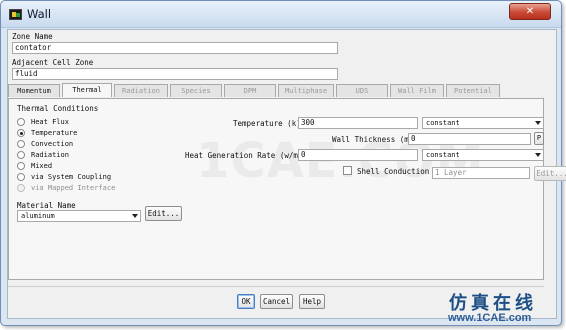  I want to click on radio-mixed, so click(21, 166).